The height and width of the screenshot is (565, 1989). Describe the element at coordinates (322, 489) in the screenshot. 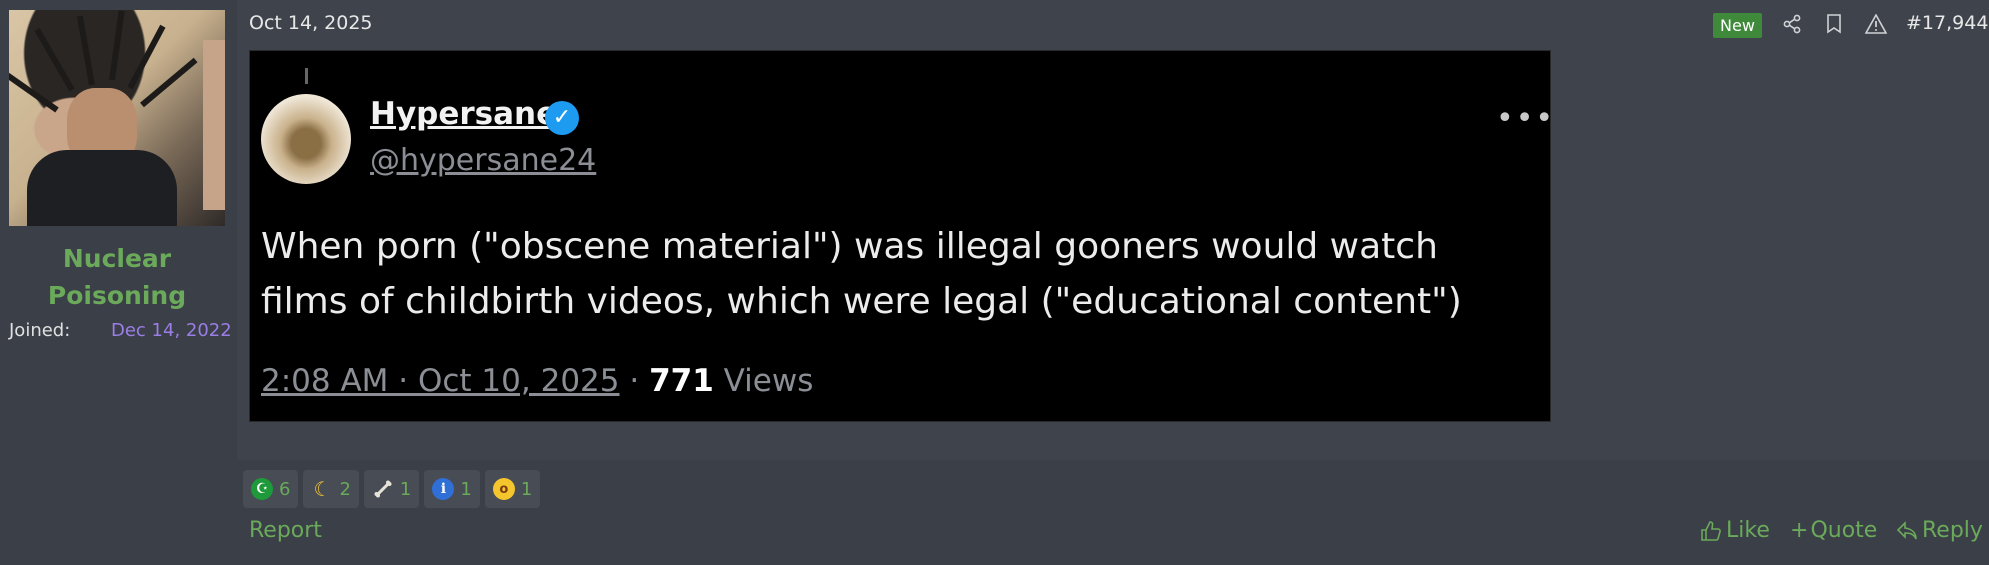

I see `moon-icon: ☾` at that location.